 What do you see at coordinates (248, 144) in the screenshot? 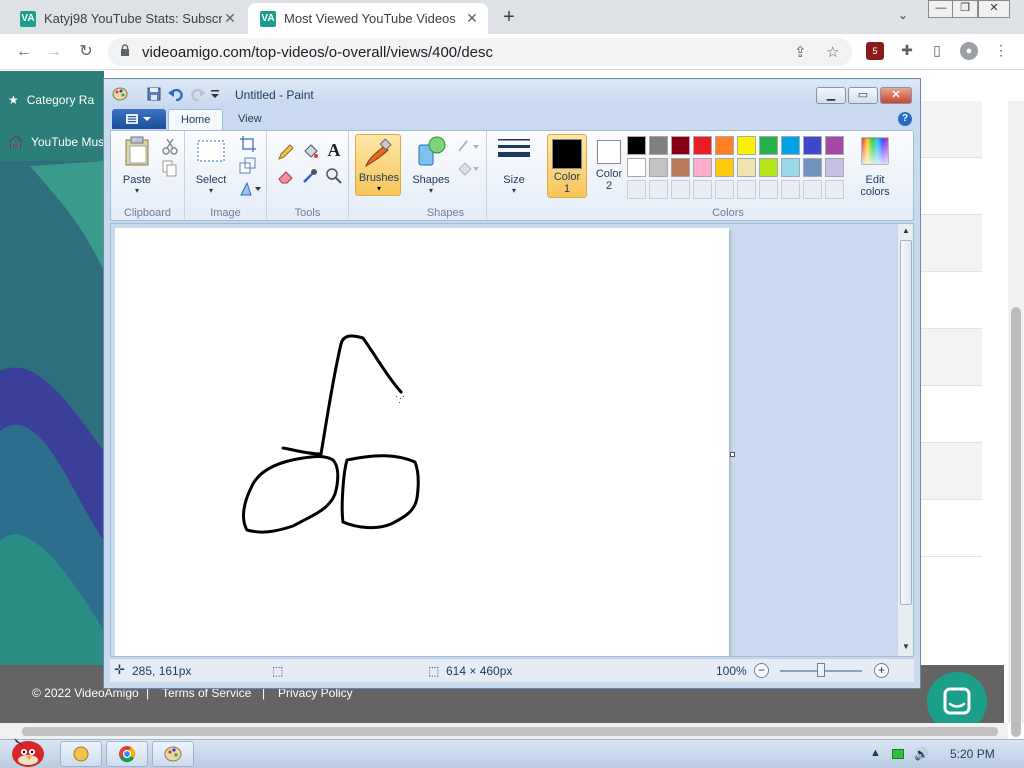
I see `crop-icon` at bounding box center [248, 144].